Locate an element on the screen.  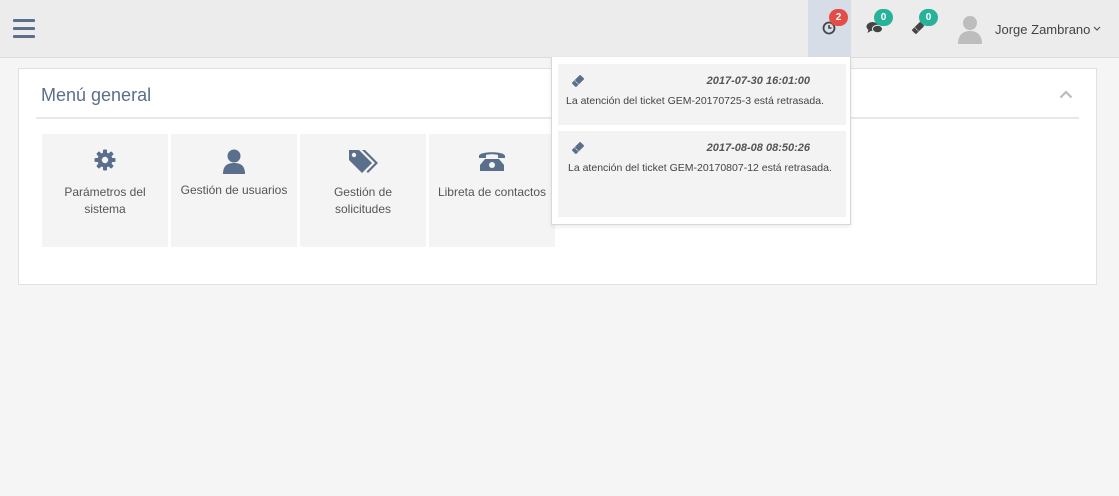
tile-request-management: Gestión de solicitudes is located at coordinates (363, 190).